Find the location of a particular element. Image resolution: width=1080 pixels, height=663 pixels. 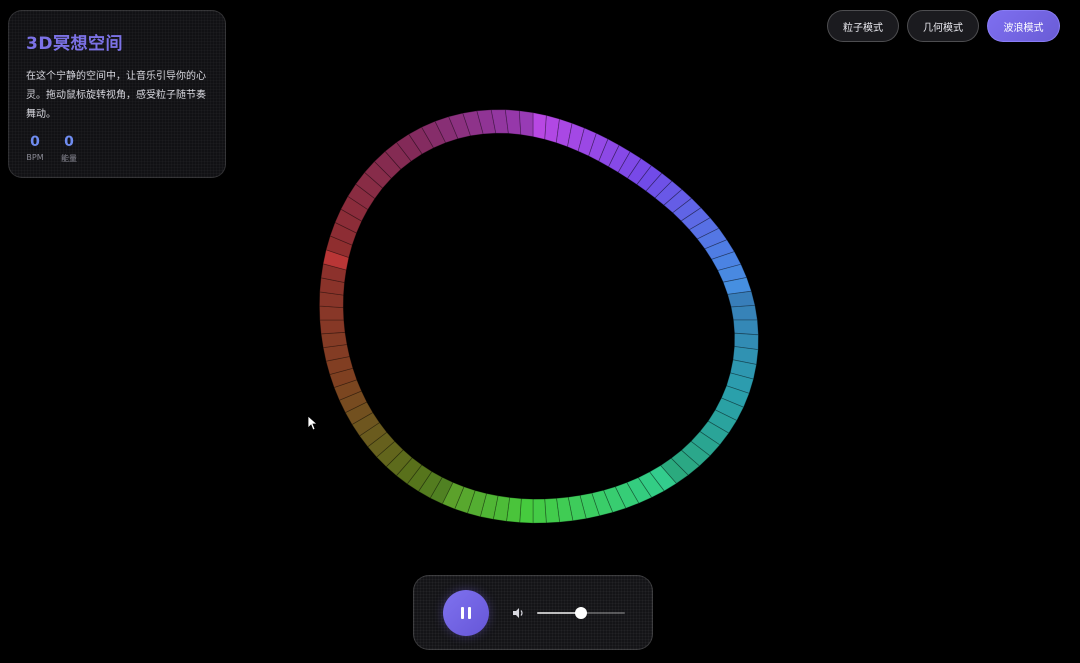

bpm-label: BPM is located at coordinates (35, 157).